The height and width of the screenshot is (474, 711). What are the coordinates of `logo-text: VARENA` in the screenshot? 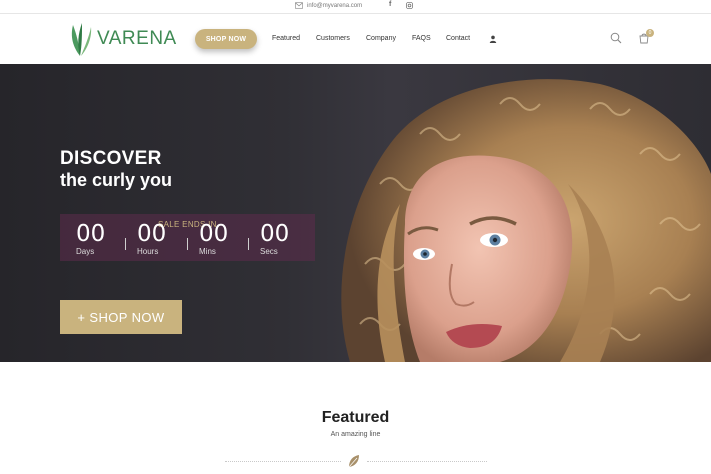 It's located at (137, 38).